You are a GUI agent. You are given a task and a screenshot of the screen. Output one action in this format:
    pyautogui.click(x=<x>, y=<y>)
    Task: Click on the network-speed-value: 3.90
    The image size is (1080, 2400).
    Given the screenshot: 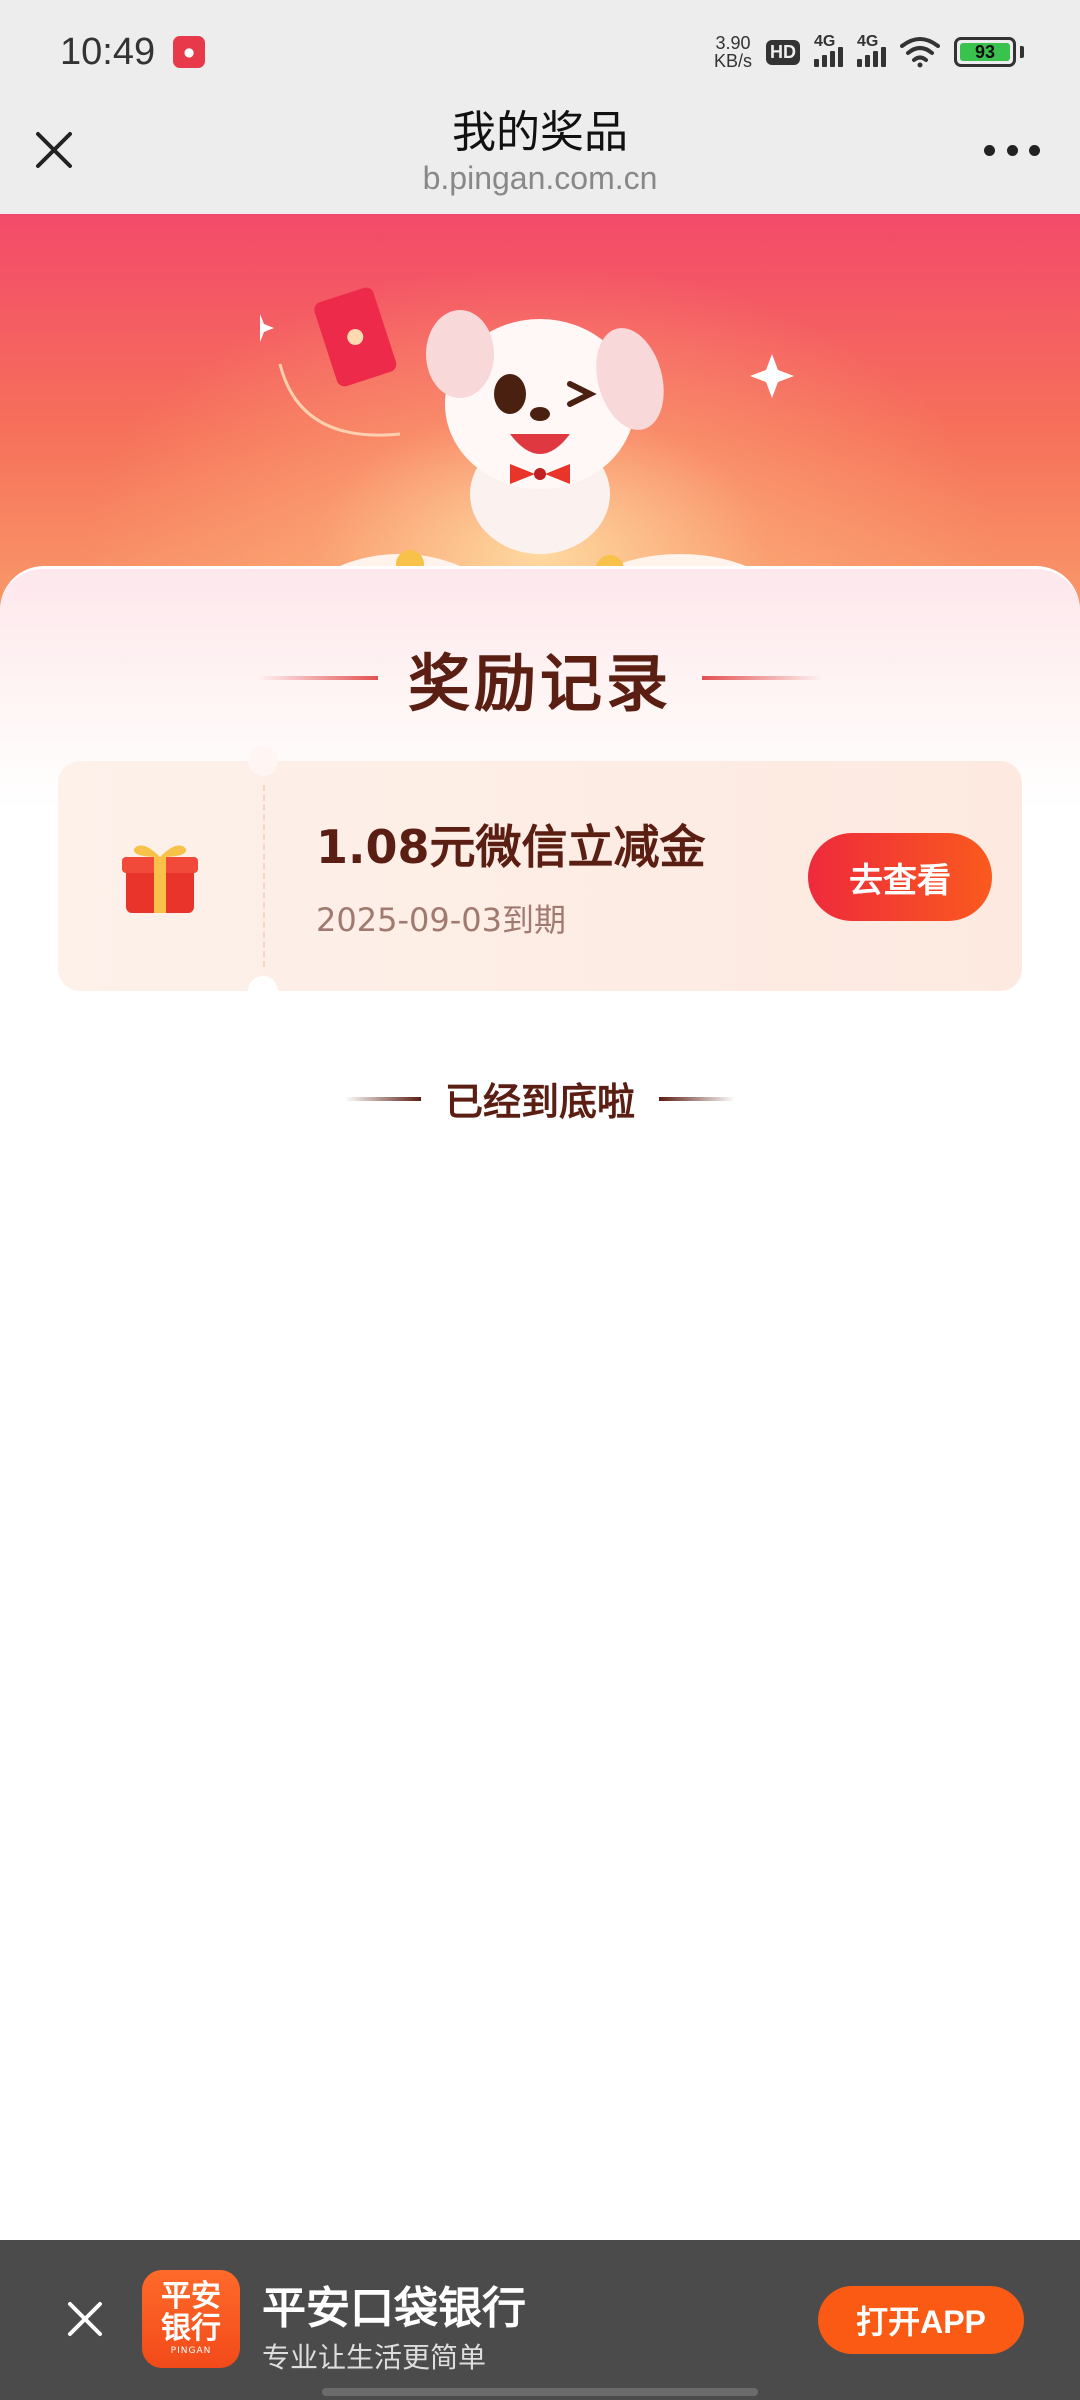 What is the action you would take?
    pyautogui.click(x=733, y=43)
    